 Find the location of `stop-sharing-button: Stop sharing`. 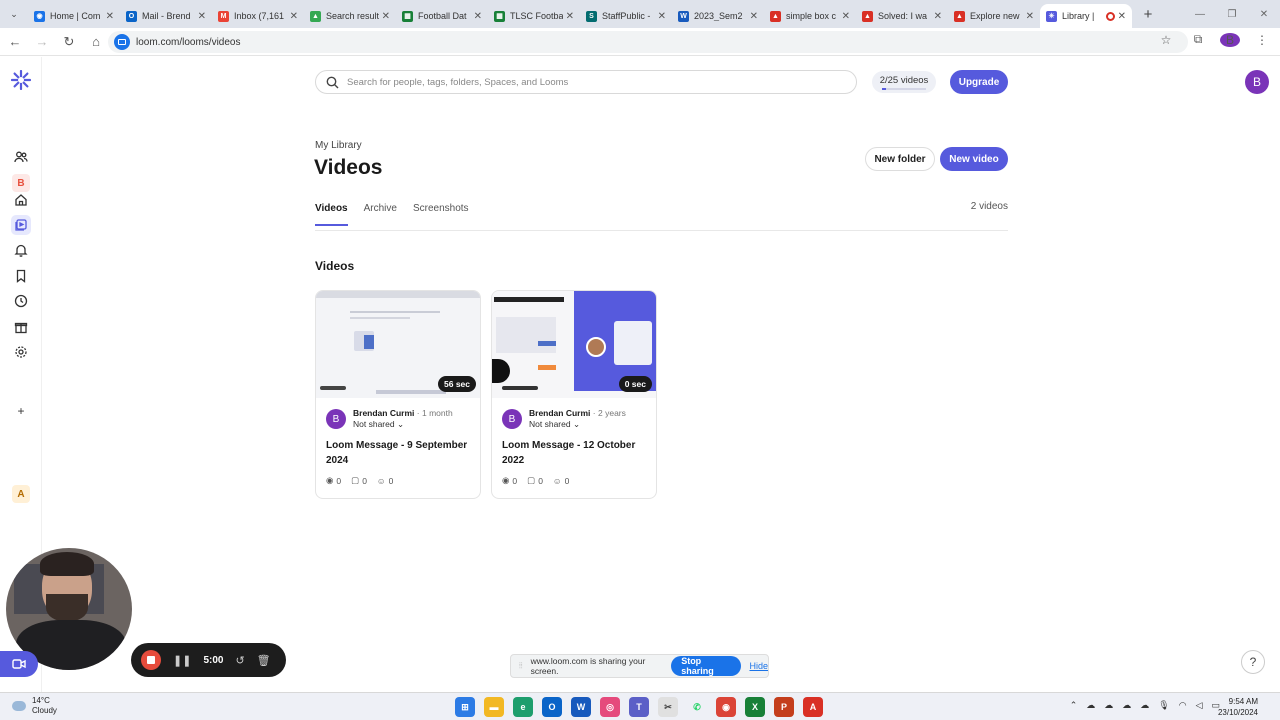

stop-sharing-button: Stop sharing is located at coordinates (706, 666).